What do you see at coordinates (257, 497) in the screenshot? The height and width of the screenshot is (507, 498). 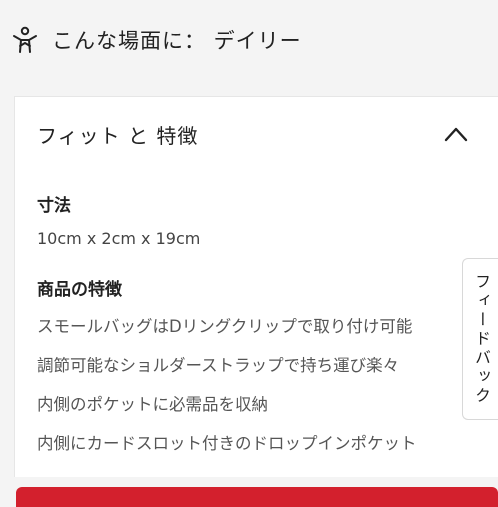 I see `primary-action-bar` at bounding box center [257, 497].